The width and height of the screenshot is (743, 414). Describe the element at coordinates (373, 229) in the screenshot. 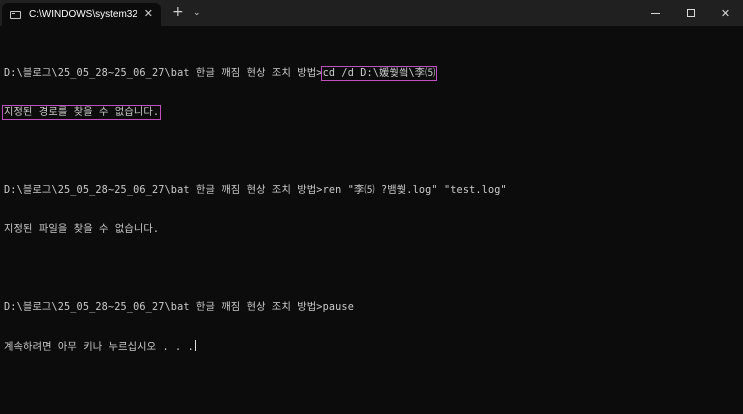

I see `console-line: 지정된 파일을 찾을 수 없습니다.` at that location.